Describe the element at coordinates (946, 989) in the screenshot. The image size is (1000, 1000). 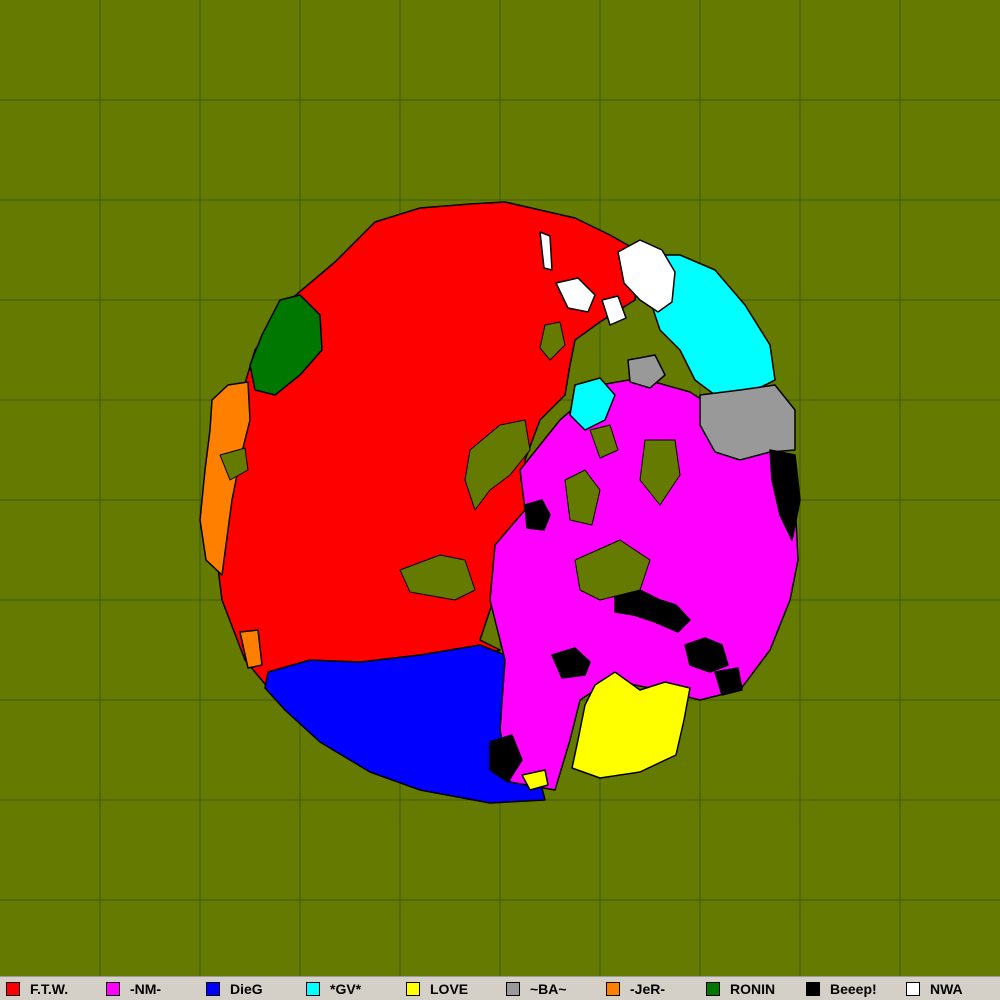
I see `legend-label-nwa: NWA` at that location.